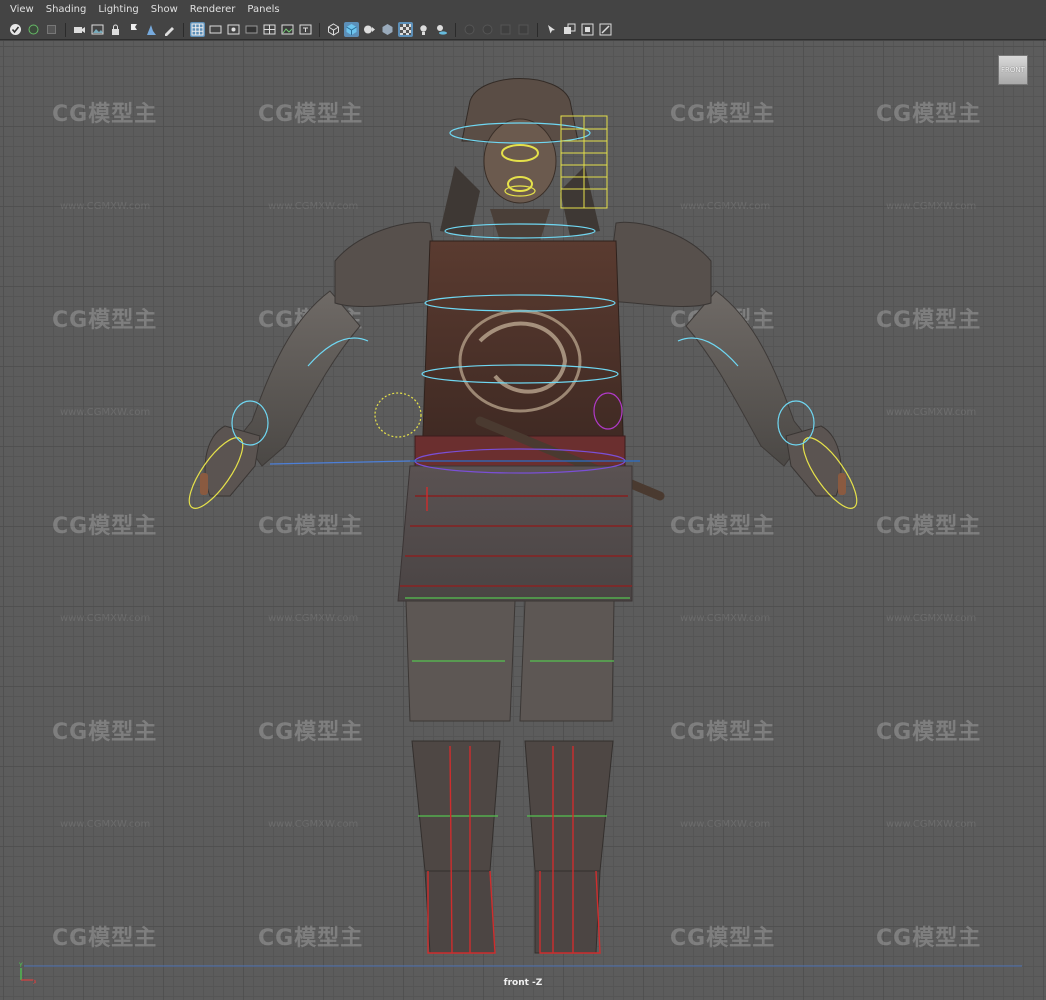 The height and width of the screenshot is (1000, 1046). Describe the element at coordinates (166, 10) in the screenshot. I see `menu-show: Show` at that location.